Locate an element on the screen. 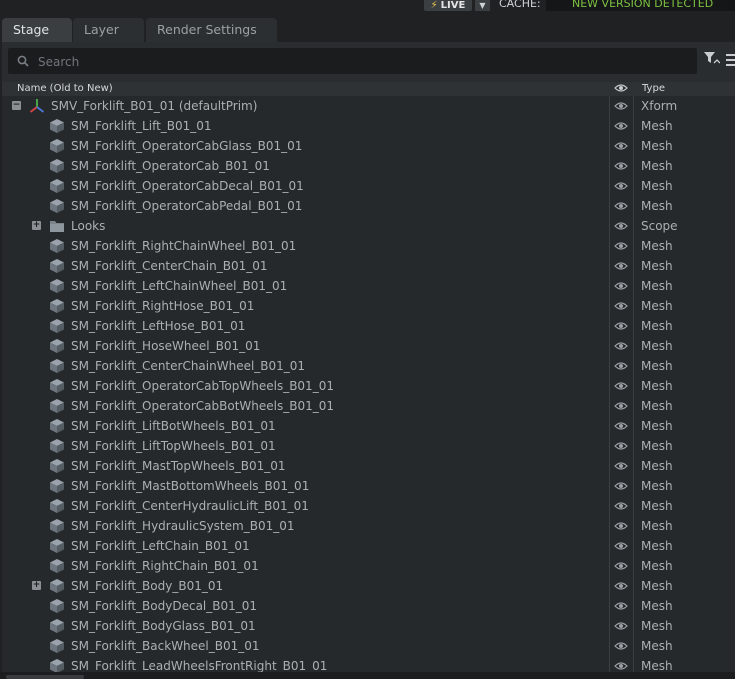 Image resolution: width=735 pixels, height=679 pixels. tree-row: + Looks Scope is located at coordinates (368, 226).